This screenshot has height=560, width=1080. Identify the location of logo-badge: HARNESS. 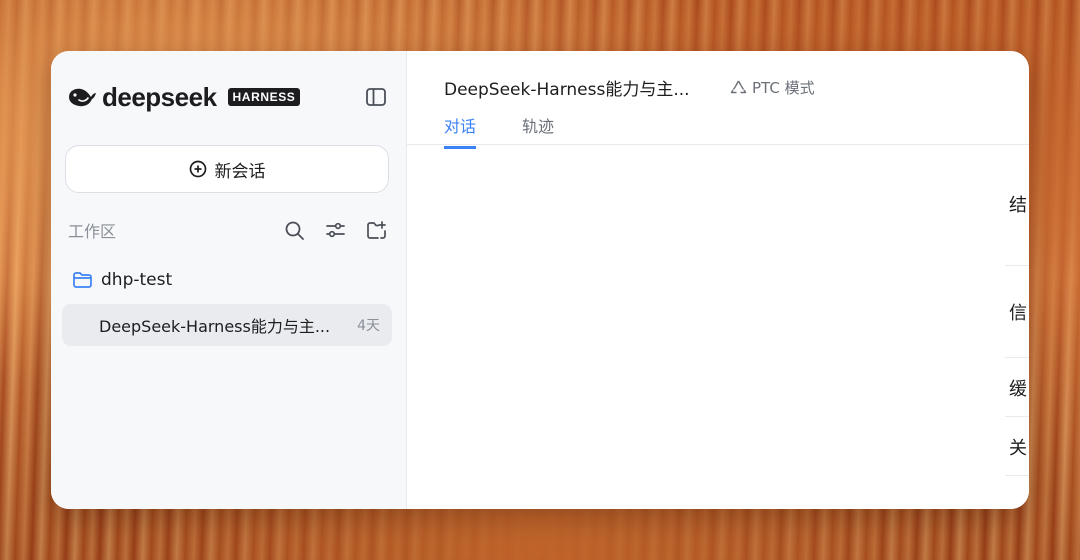
(264, 97).